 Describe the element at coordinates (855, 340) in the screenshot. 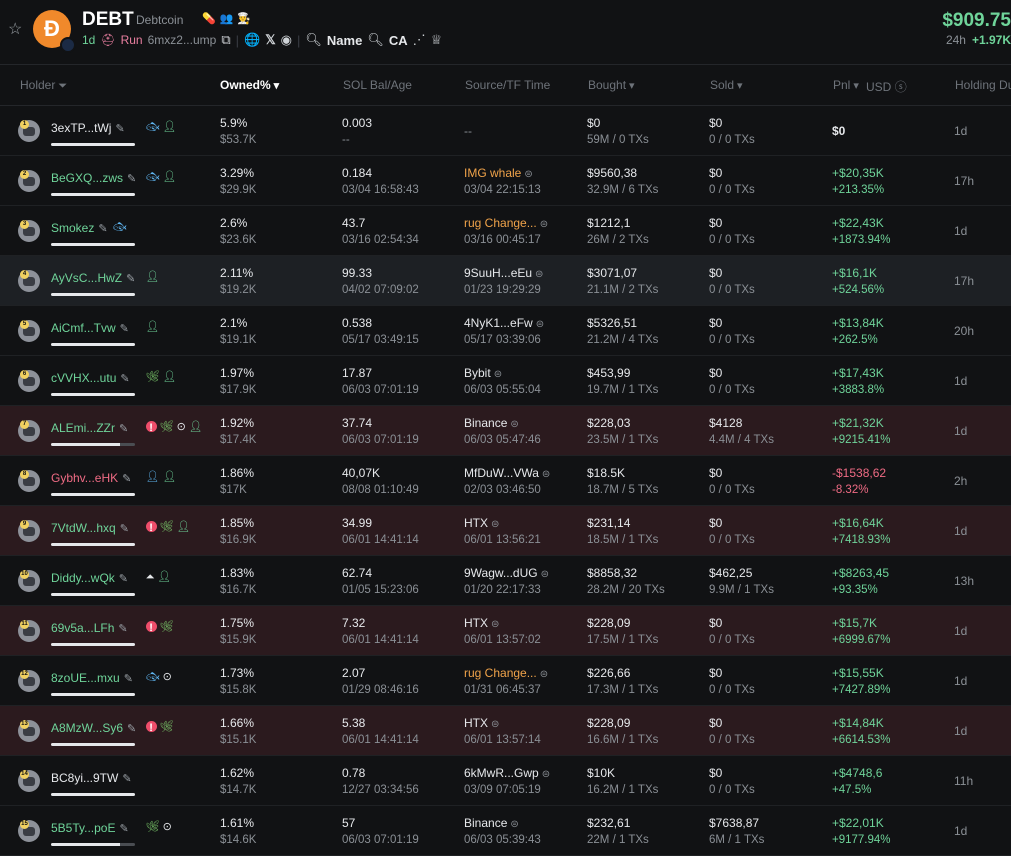

I see `pnl-percent: +262.5%` at that location.